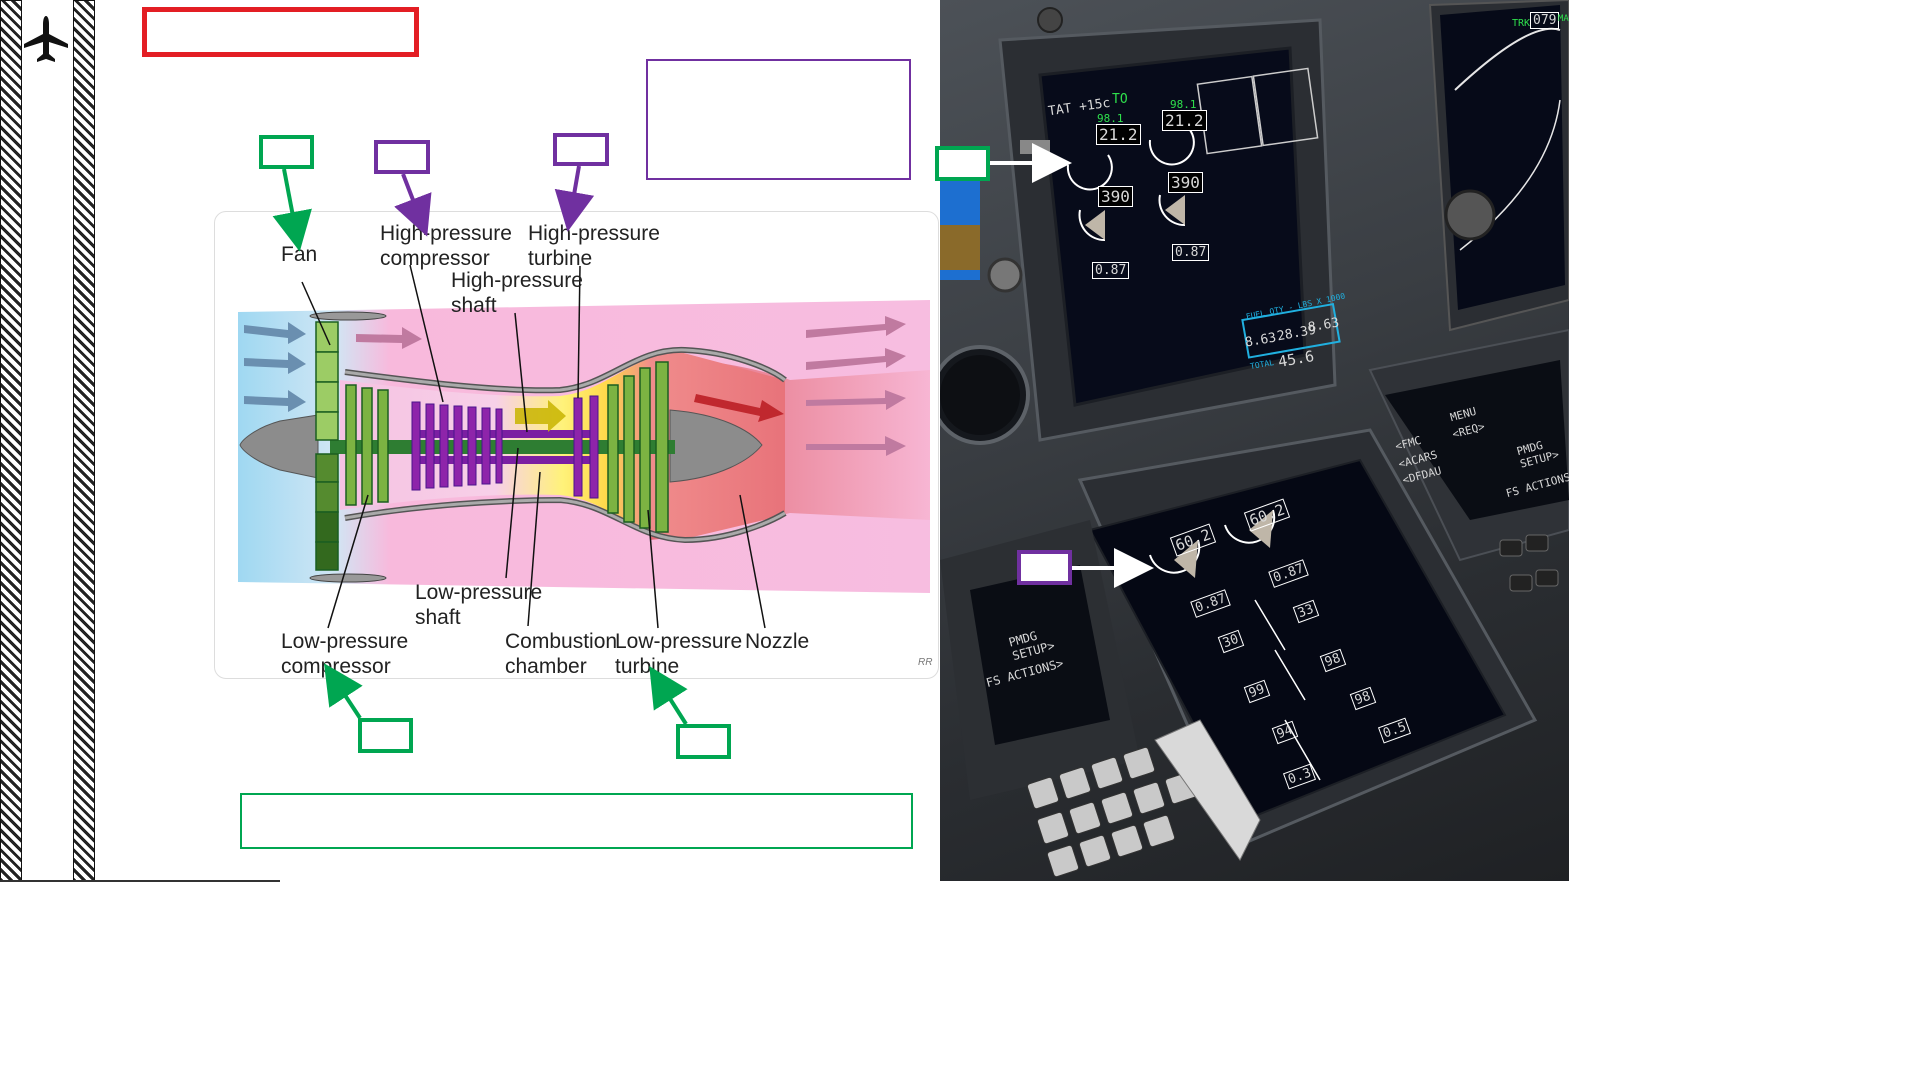 This screenshot has width=1921, height=1081. Describe the element at coordinates (1545, 20) in the screenshot. I see `nd-heading: 079` at that location.